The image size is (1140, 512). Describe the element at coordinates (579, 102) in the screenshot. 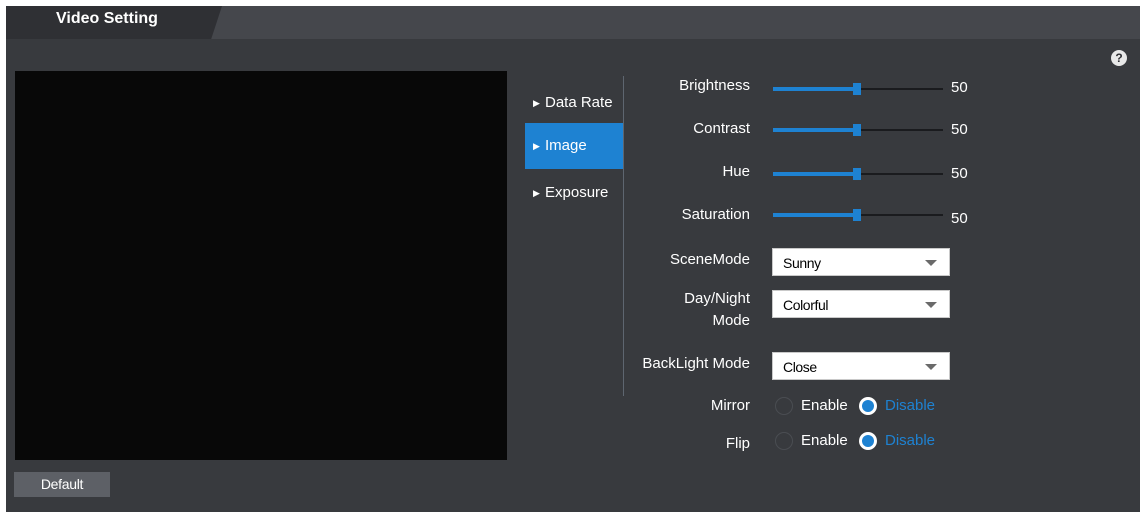

I see `menu-item-label: Data Rate` at that location.